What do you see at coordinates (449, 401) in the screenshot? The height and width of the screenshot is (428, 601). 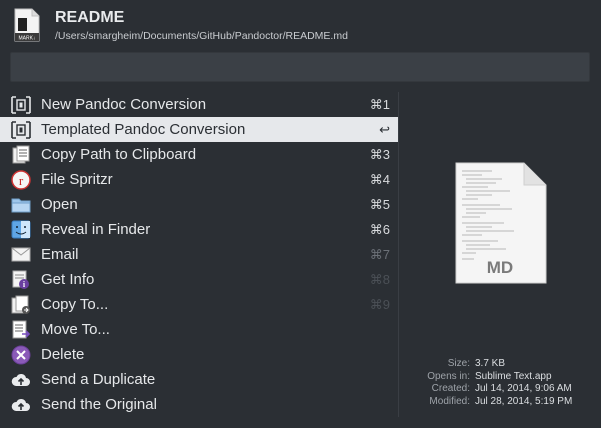 I see `detail-key: Modified:` at bounding box center [449, 401].